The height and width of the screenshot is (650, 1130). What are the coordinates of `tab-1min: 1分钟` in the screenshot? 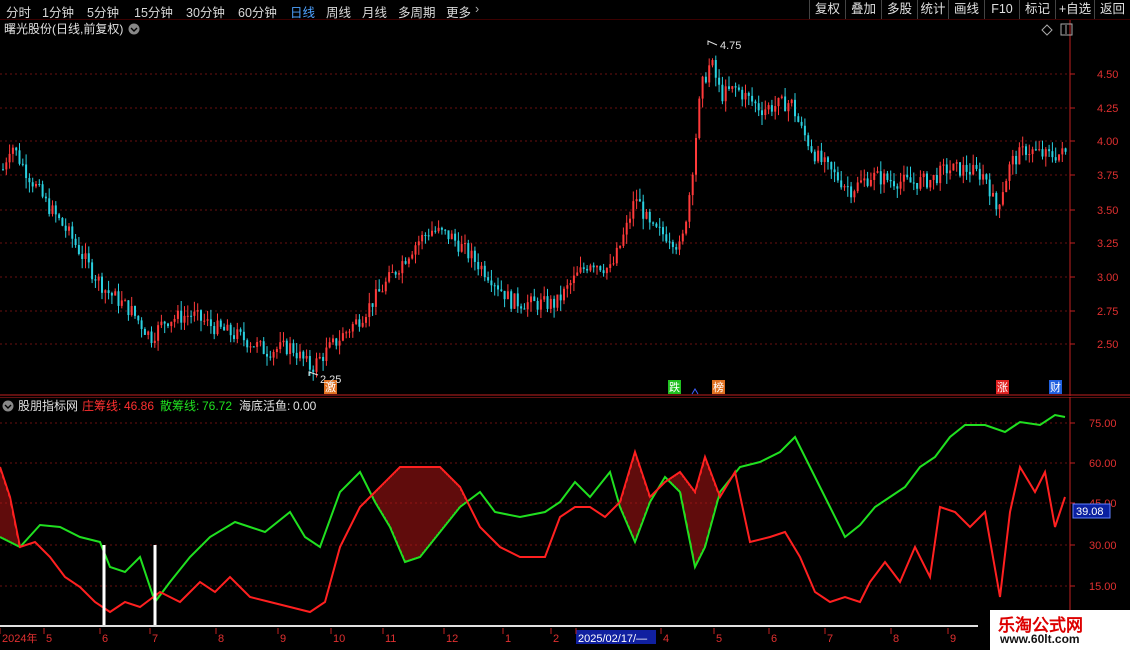 It's located at (58, 11).